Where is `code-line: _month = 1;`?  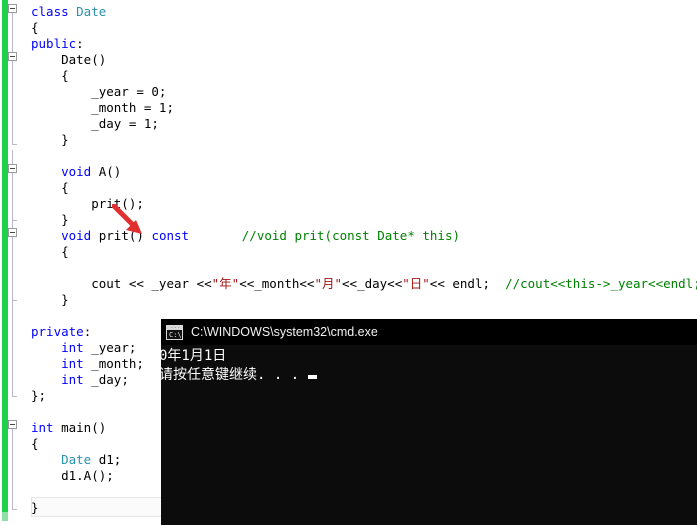
code-line: _month = 1; is located at coordinates (102, 108).